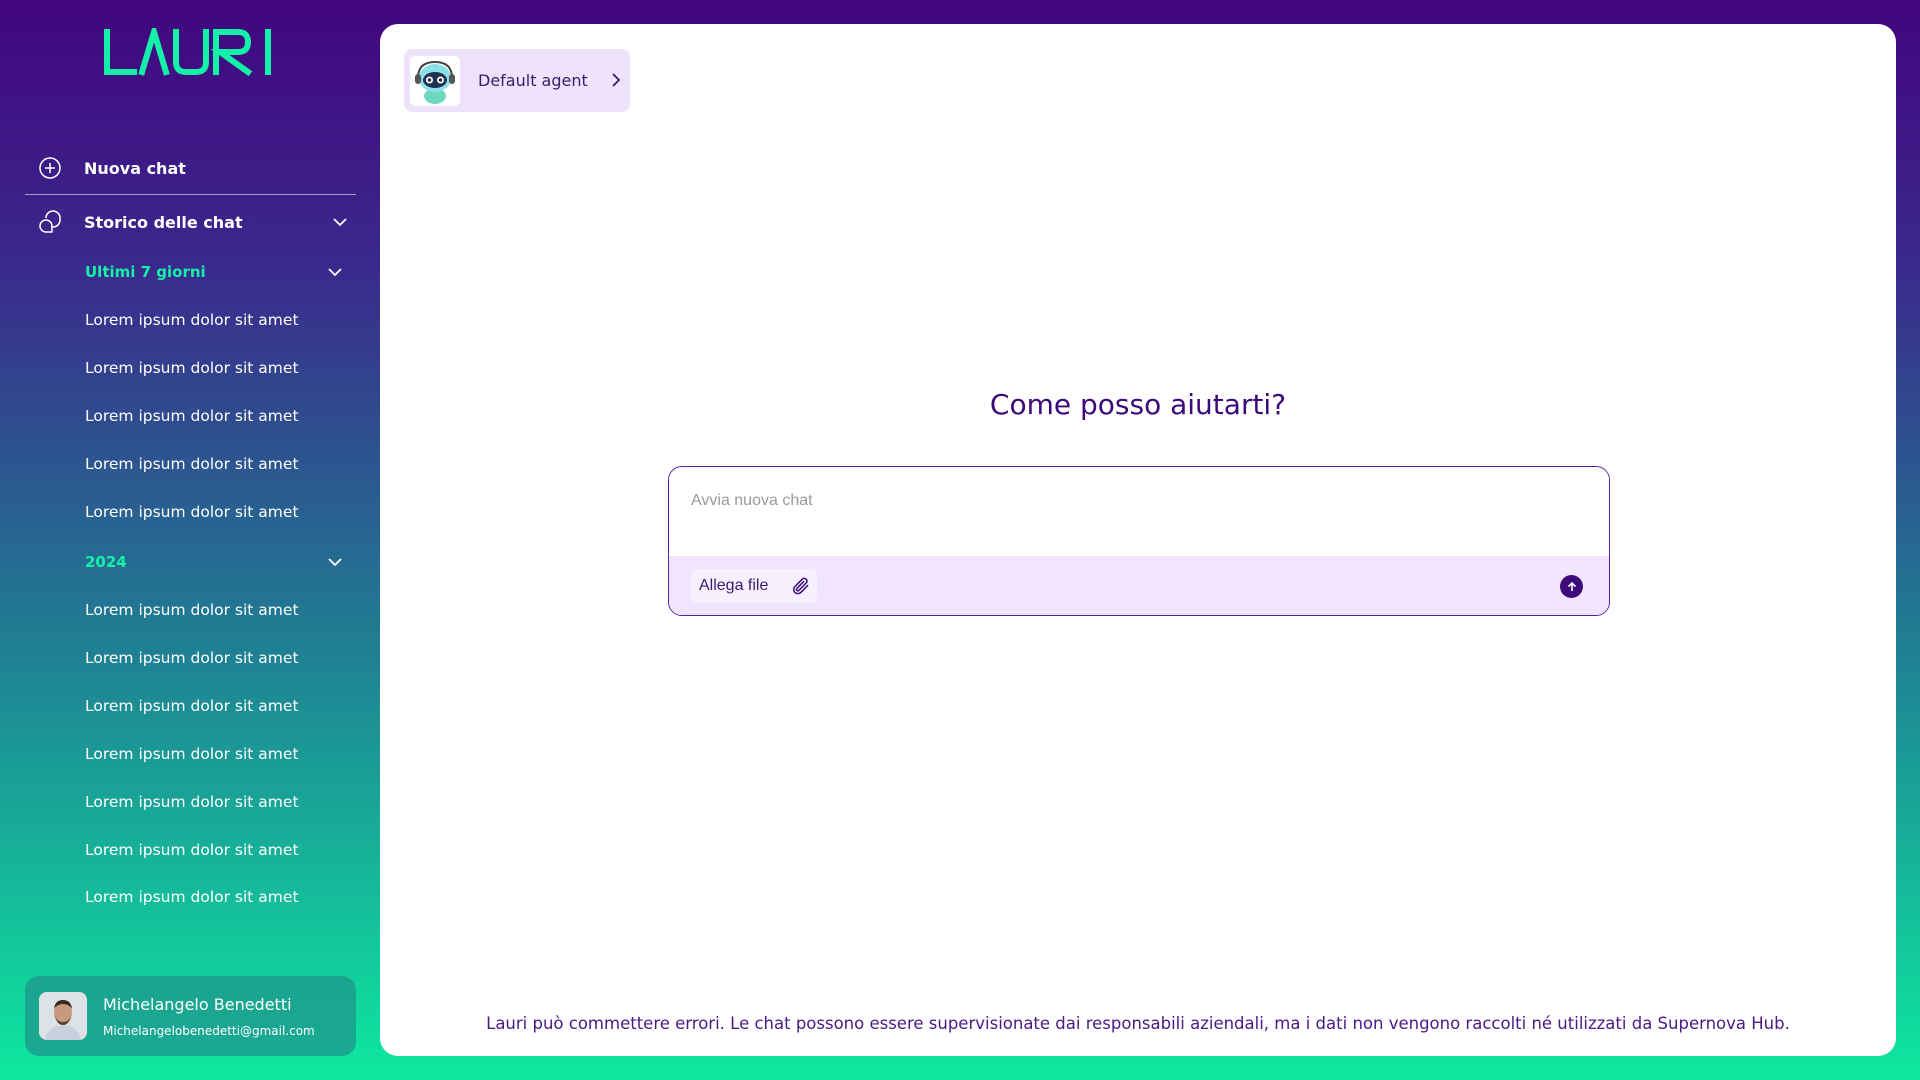 This screenshot has width=1920, height=1080. Describe the element at coordinates (50, 222) in the screenshot. I see `chat-bubbles-icon` at that location.